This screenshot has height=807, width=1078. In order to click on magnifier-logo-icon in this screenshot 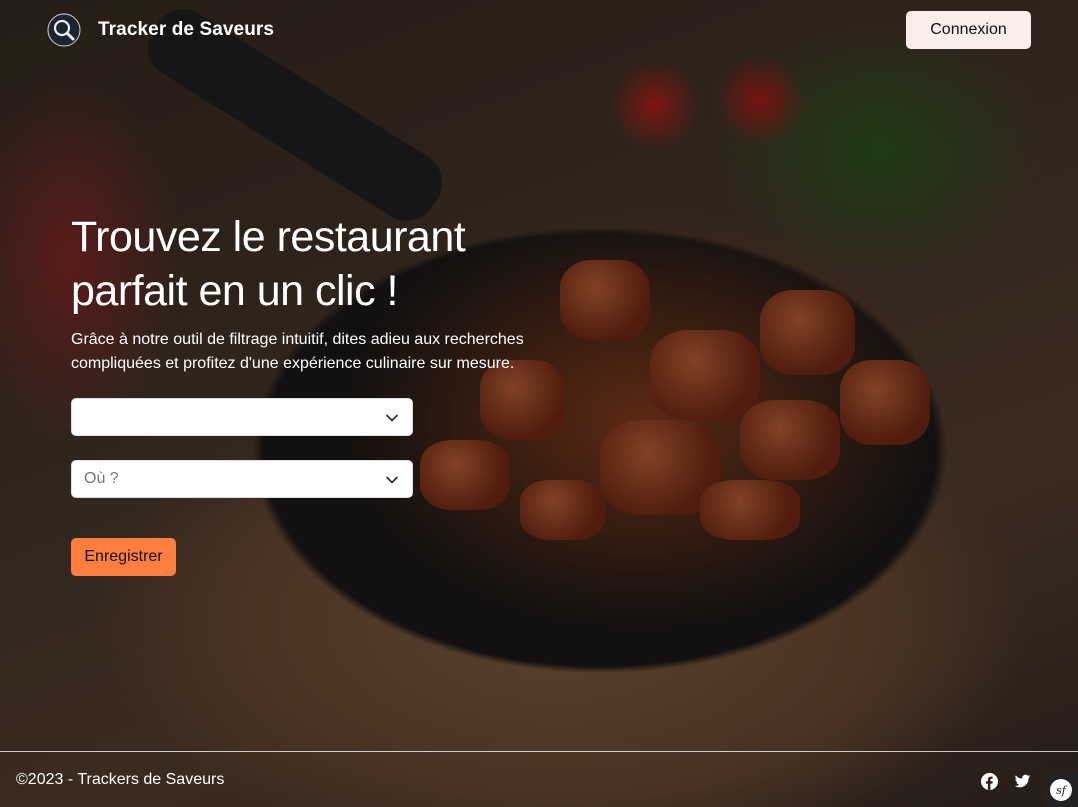, I will do `click(64, 30)`.